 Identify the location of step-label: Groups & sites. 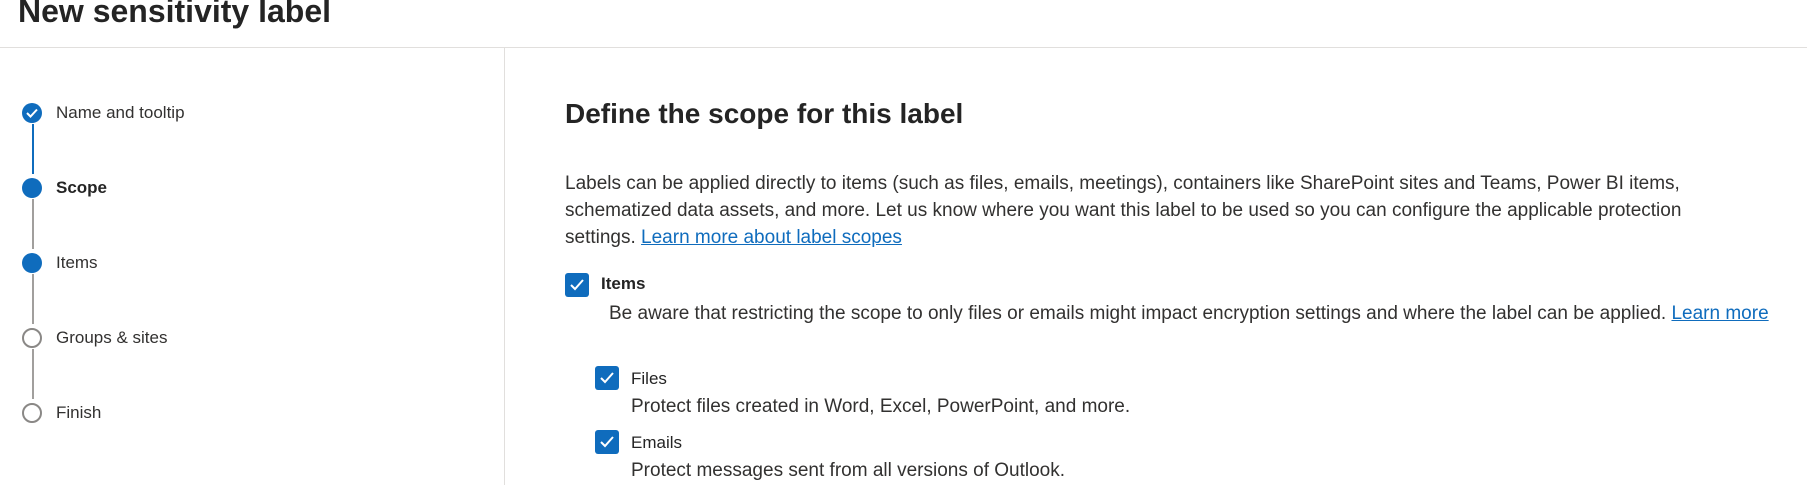
(112, 337).